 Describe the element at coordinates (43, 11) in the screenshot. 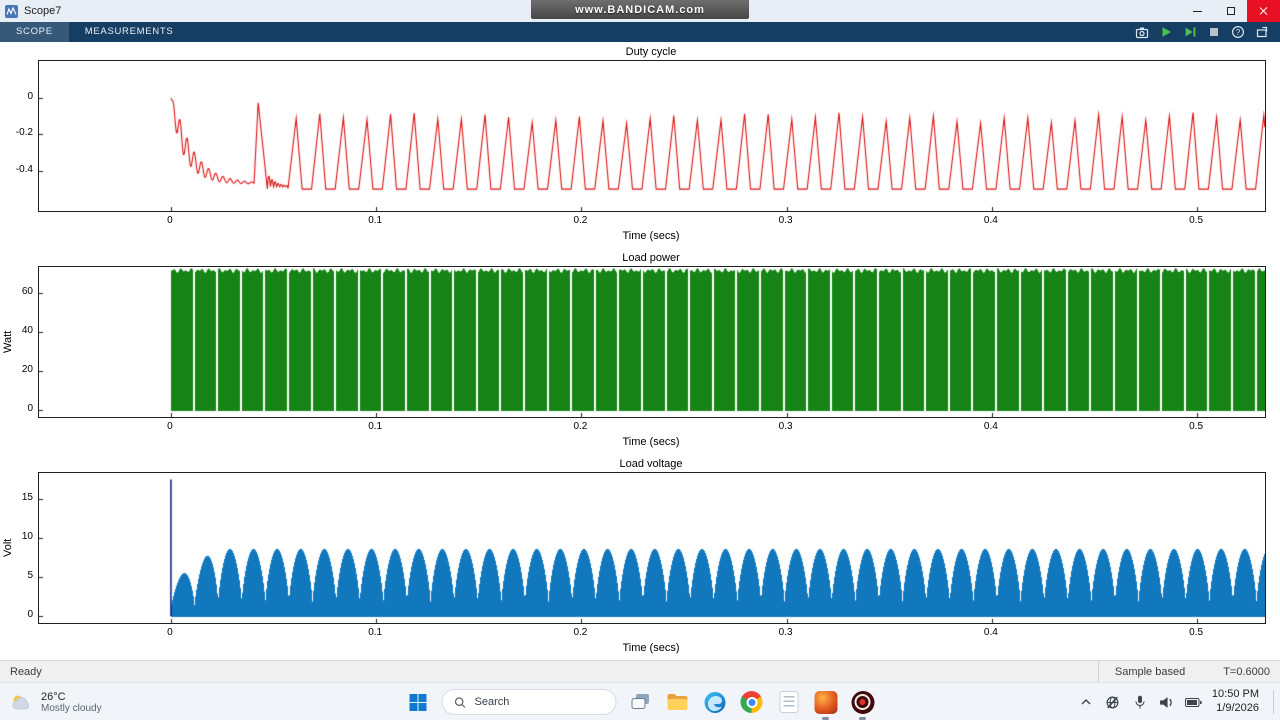

I see `window-title: Scope7` at that location.